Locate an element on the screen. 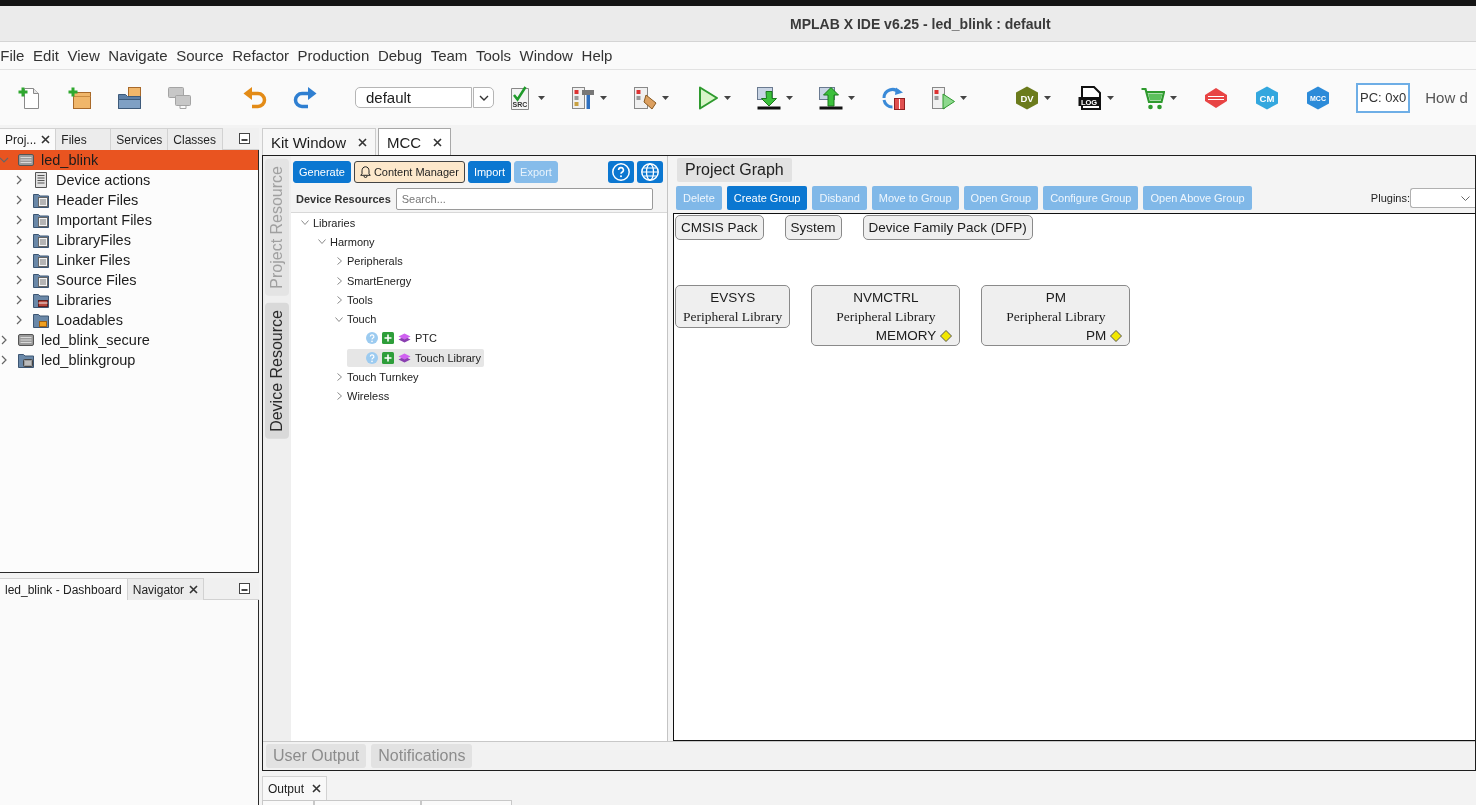  menu-item: Window is located at coordinates (546, 55).